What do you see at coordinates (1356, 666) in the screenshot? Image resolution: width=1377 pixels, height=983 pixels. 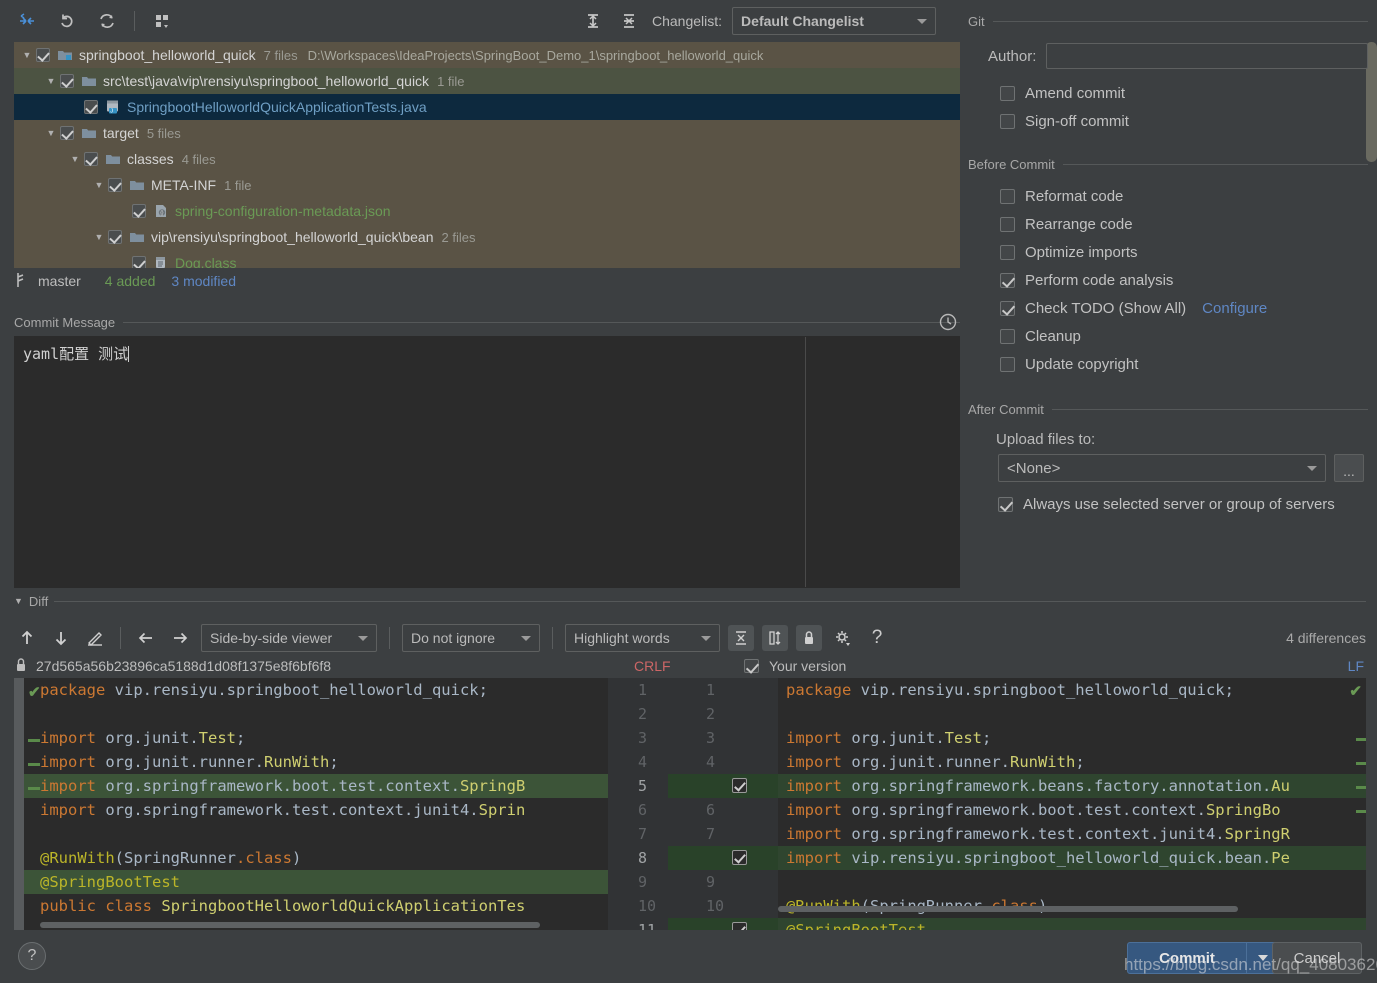 I see `right-line-separator: LF` at bounding box center [1356, 666].